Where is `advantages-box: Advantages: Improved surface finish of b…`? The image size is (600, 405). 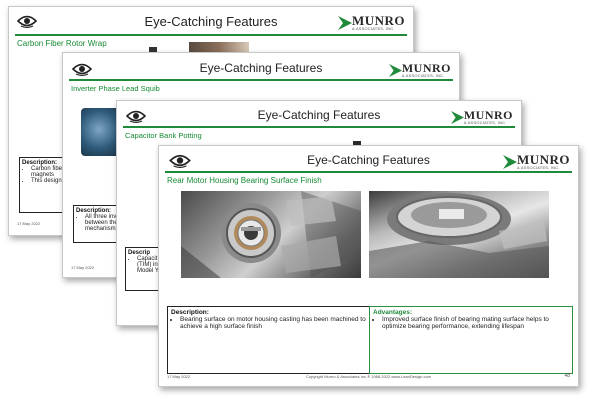
advantages-box: Advantages: Improved surface finish of b… is located at coordinates (471, 340).